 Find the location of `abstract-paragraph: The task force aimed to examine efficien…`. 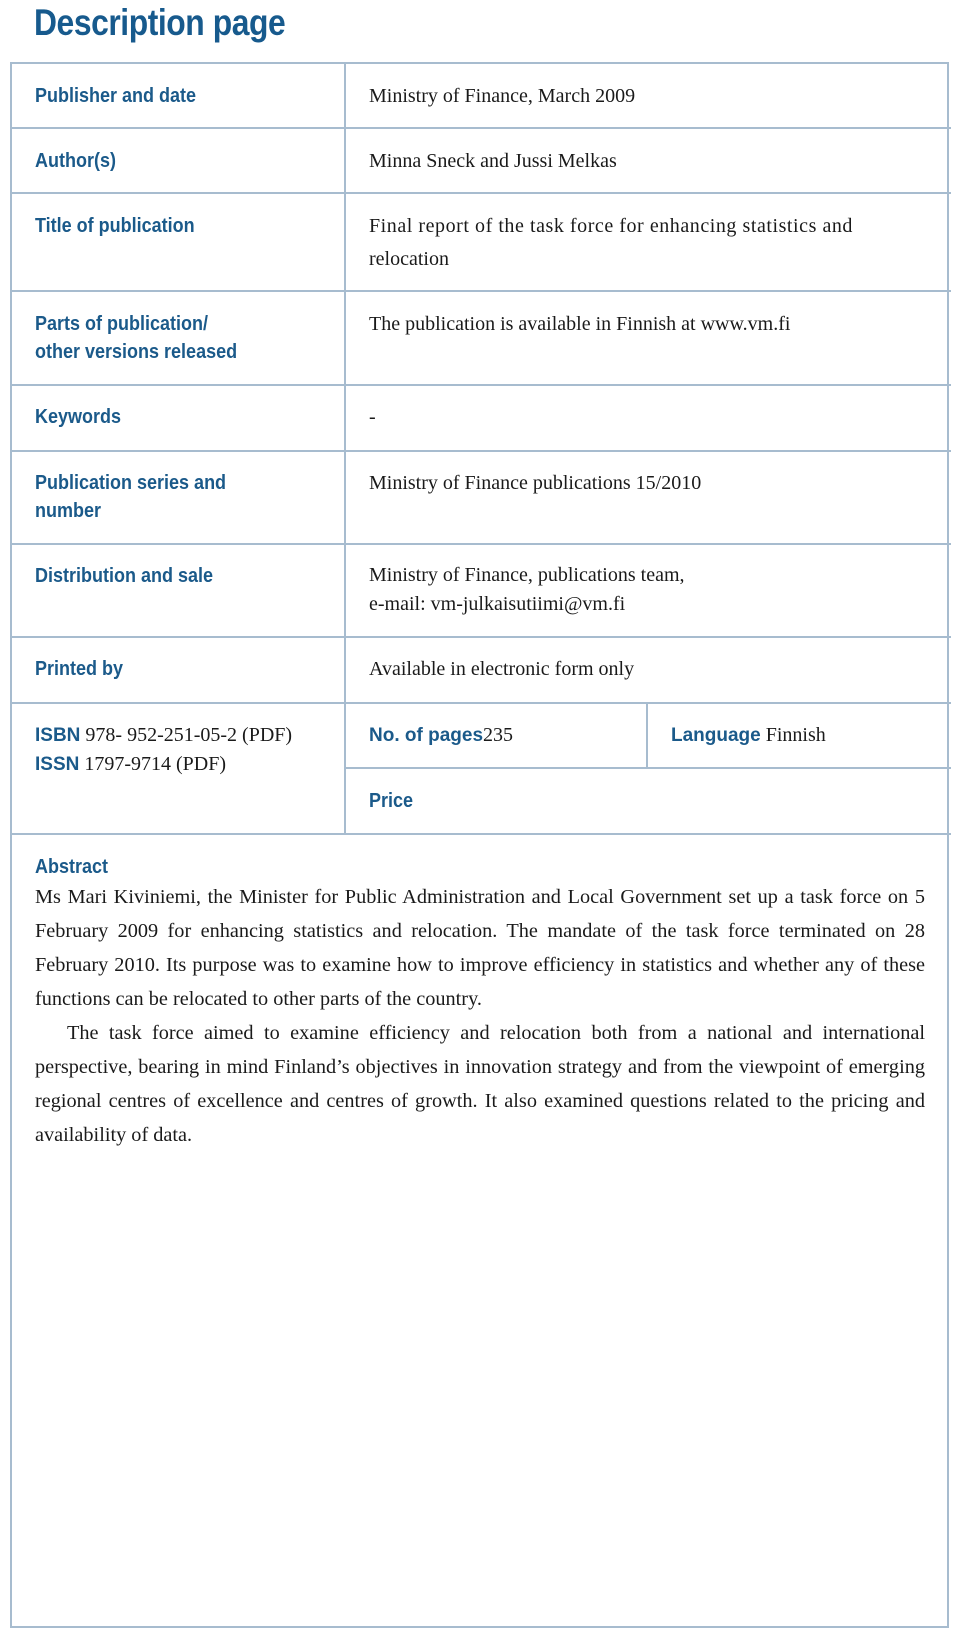

abstract-paragraph: The task force aimed to examine efficien… is located at coordinates (480, 1084).